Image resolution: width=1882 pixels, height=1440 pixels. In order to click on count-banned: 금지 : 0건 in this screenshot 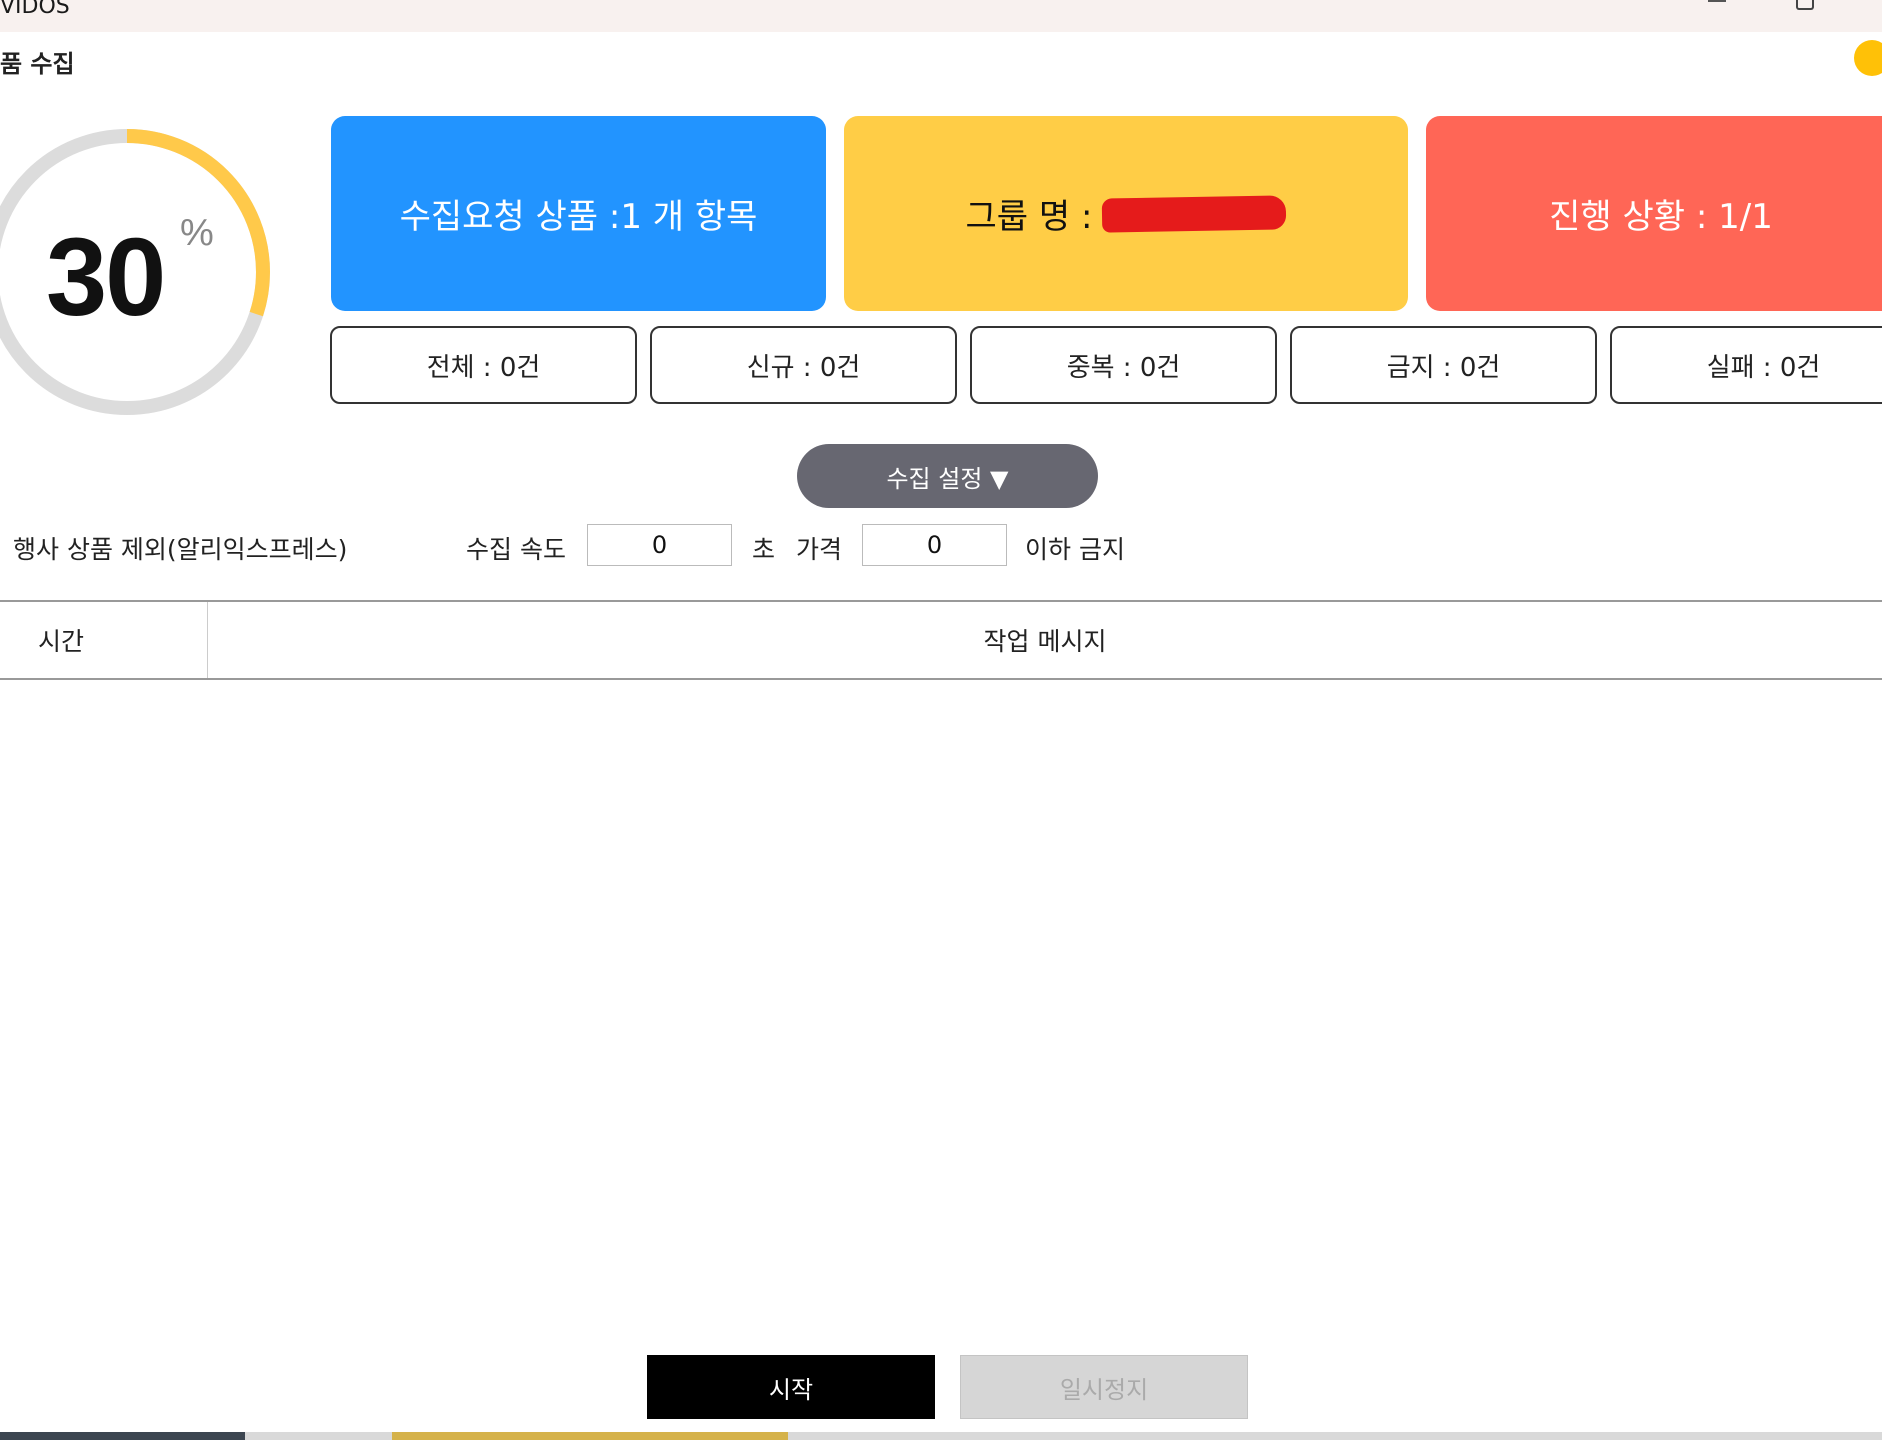, I will do `click(1443, 365)`.